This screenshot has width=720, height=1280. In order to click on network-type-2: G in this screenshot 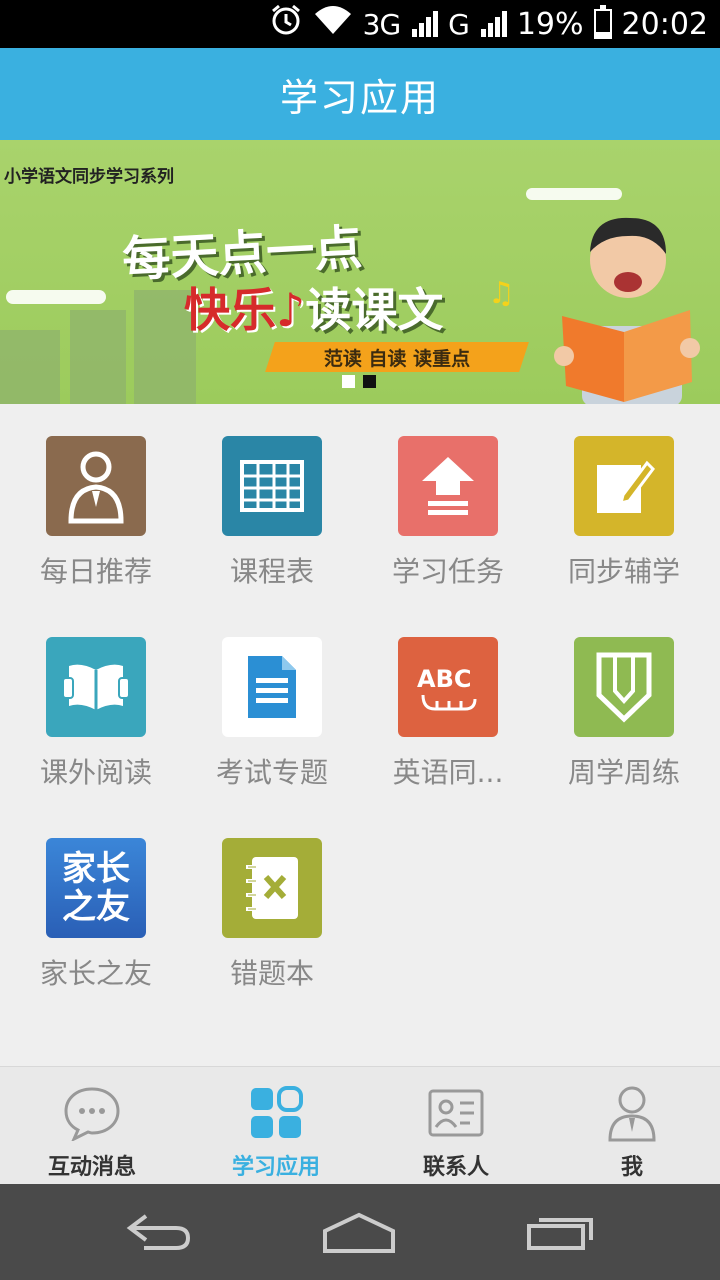, I will do `click(459, 24)`.